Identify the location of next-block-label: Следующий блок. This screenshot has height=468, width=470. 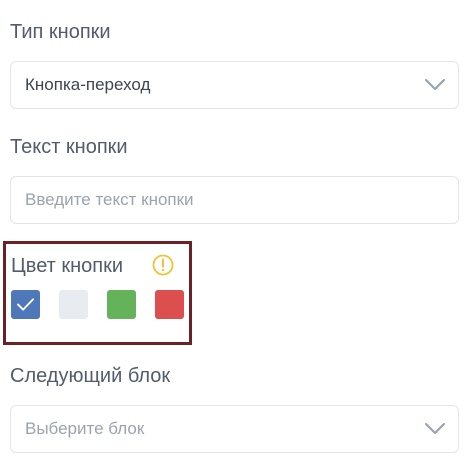
(90, 376).